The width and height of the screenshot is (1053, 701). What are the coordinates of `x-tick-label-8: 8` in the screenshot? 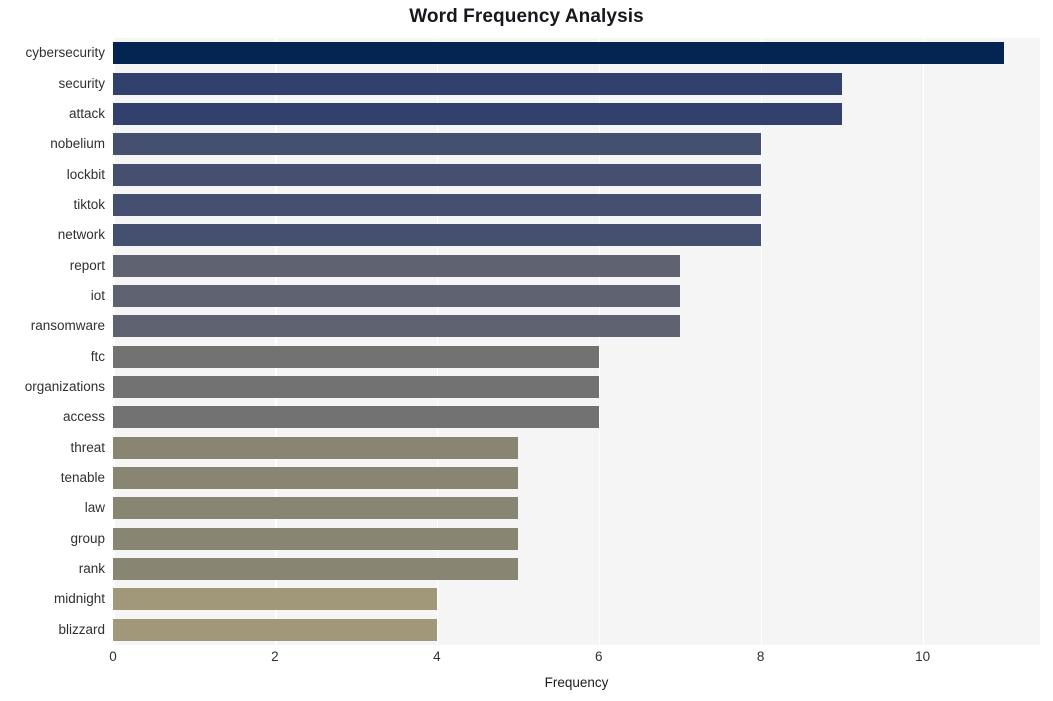 It's located at (760, 656).